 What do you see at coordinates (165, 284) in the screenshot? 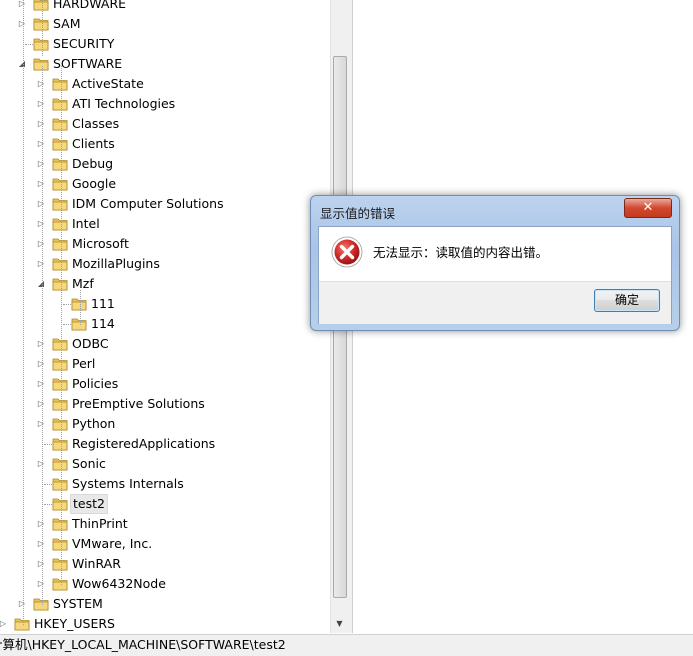
I see `tree-item-mzf: ◢ Mzf` at bounding box center [165, 284].